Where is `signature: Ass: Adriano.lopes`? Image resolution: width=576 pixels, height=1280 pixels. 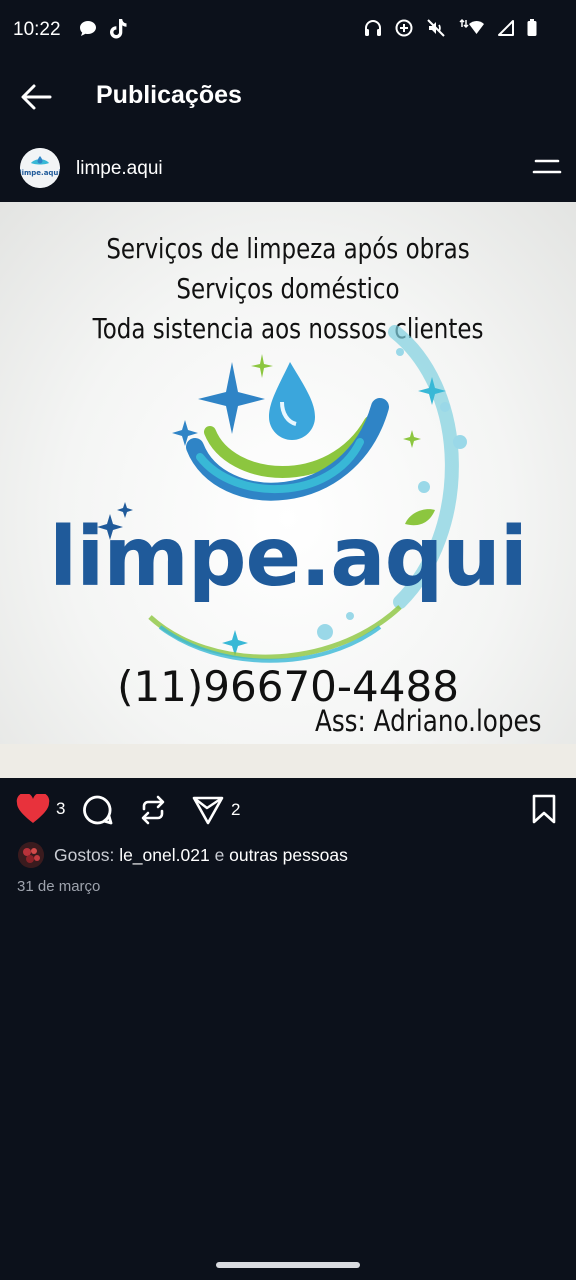
signature: Ass: Adriano.lopes is located at coordinates (428, 721).